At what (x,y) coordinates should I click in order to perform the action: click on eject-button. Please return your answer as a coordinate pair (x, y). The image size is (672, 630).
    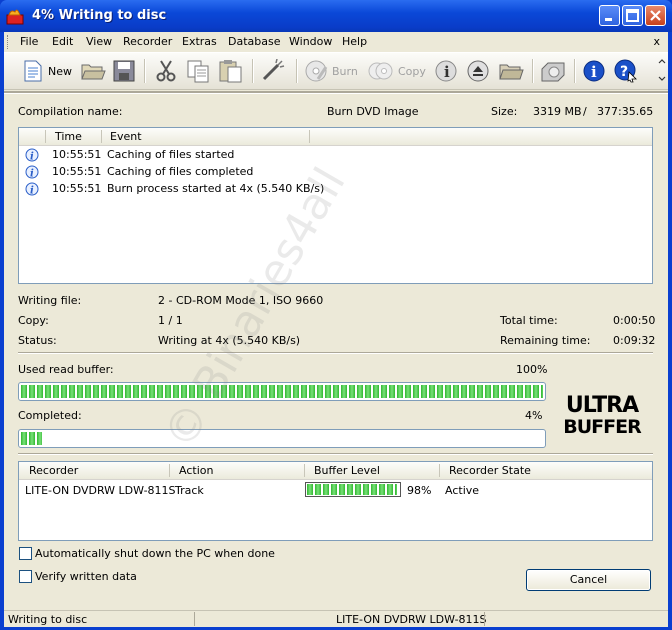
    Looking at the image, I should click on (478, 71).